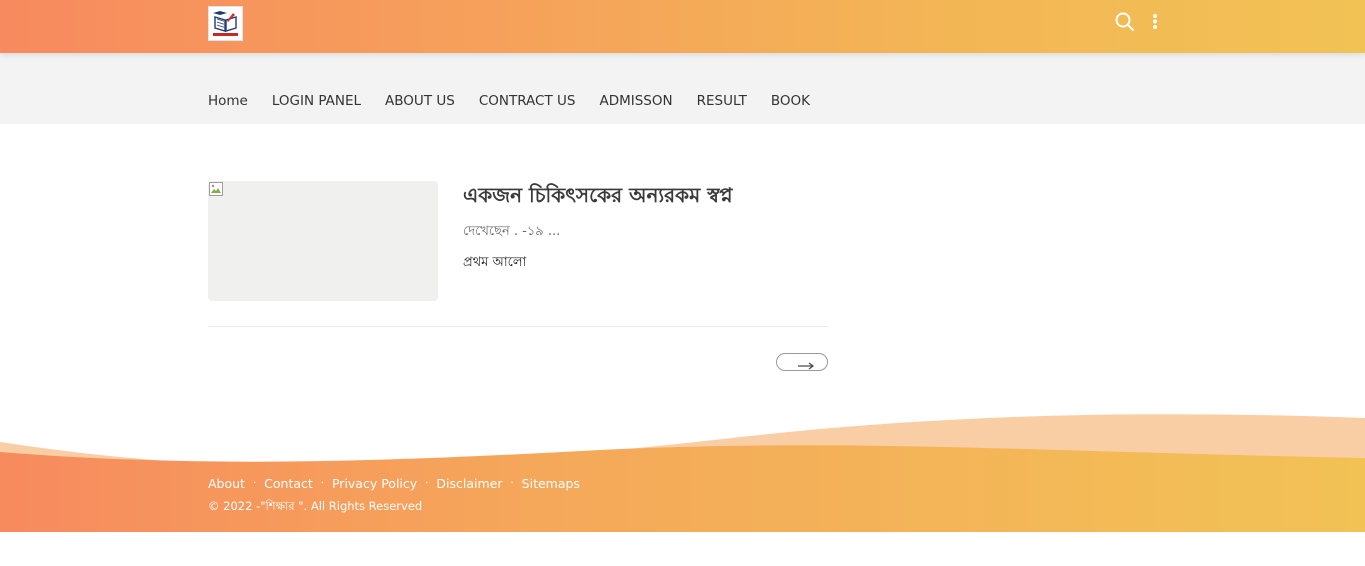  What do you see at coordinates (323, 241) in the screenshot?
I see `post-thumbnail` at bounding box center [323, 241].